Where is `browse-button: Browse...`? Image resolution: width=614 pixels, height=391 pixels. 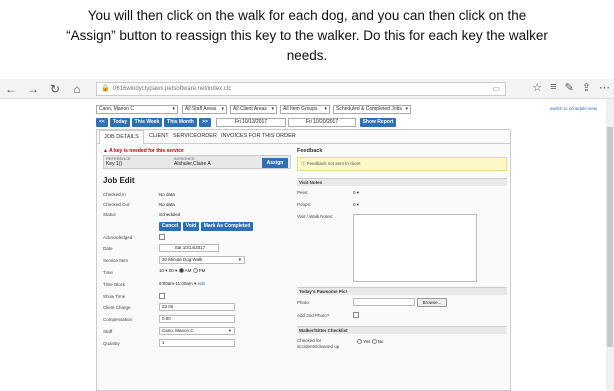 browse-button: Browse... is located at coordinates (432, 302).